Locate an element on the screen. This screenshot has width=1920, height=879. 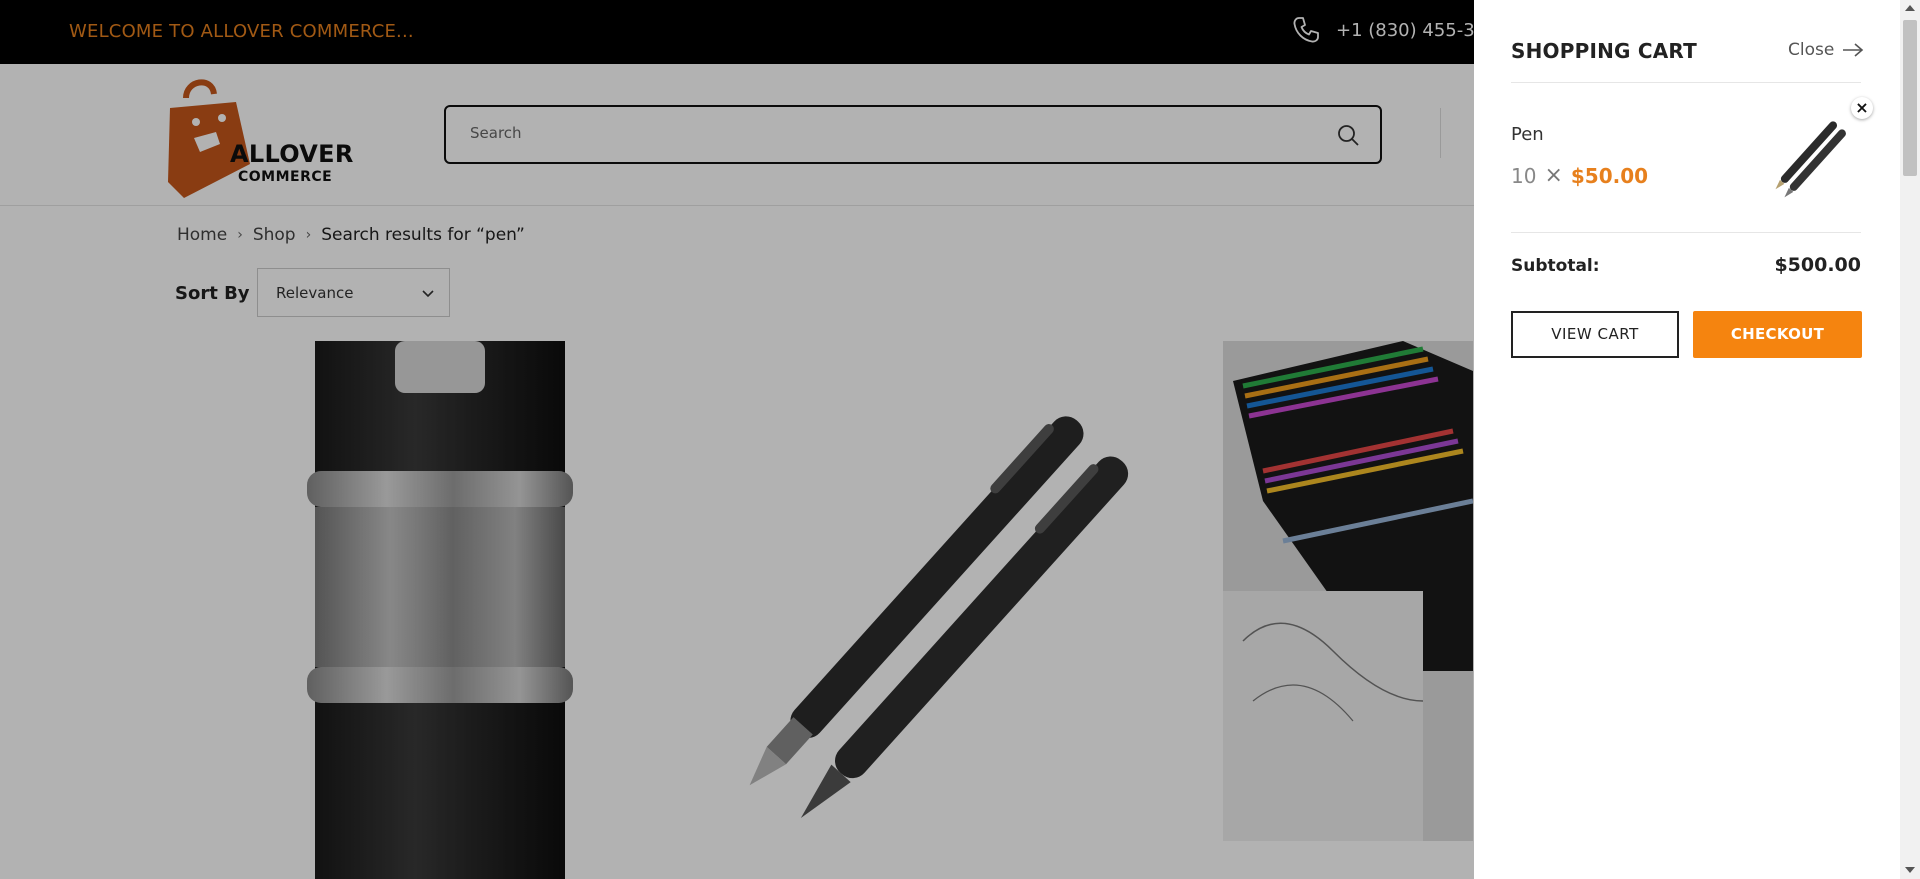
checkout-button: CHECKOUT is located at coordinates (1777, 334).